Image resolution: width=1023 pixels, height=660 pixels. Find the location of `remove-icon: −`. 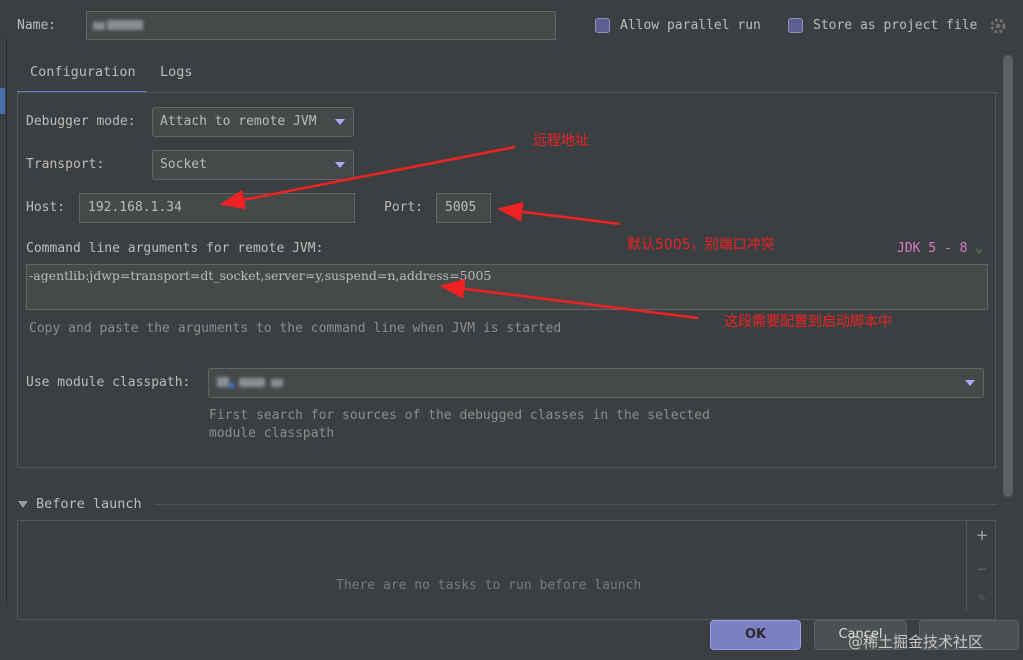

remove-icon: − is located at coordinates (982, 569).